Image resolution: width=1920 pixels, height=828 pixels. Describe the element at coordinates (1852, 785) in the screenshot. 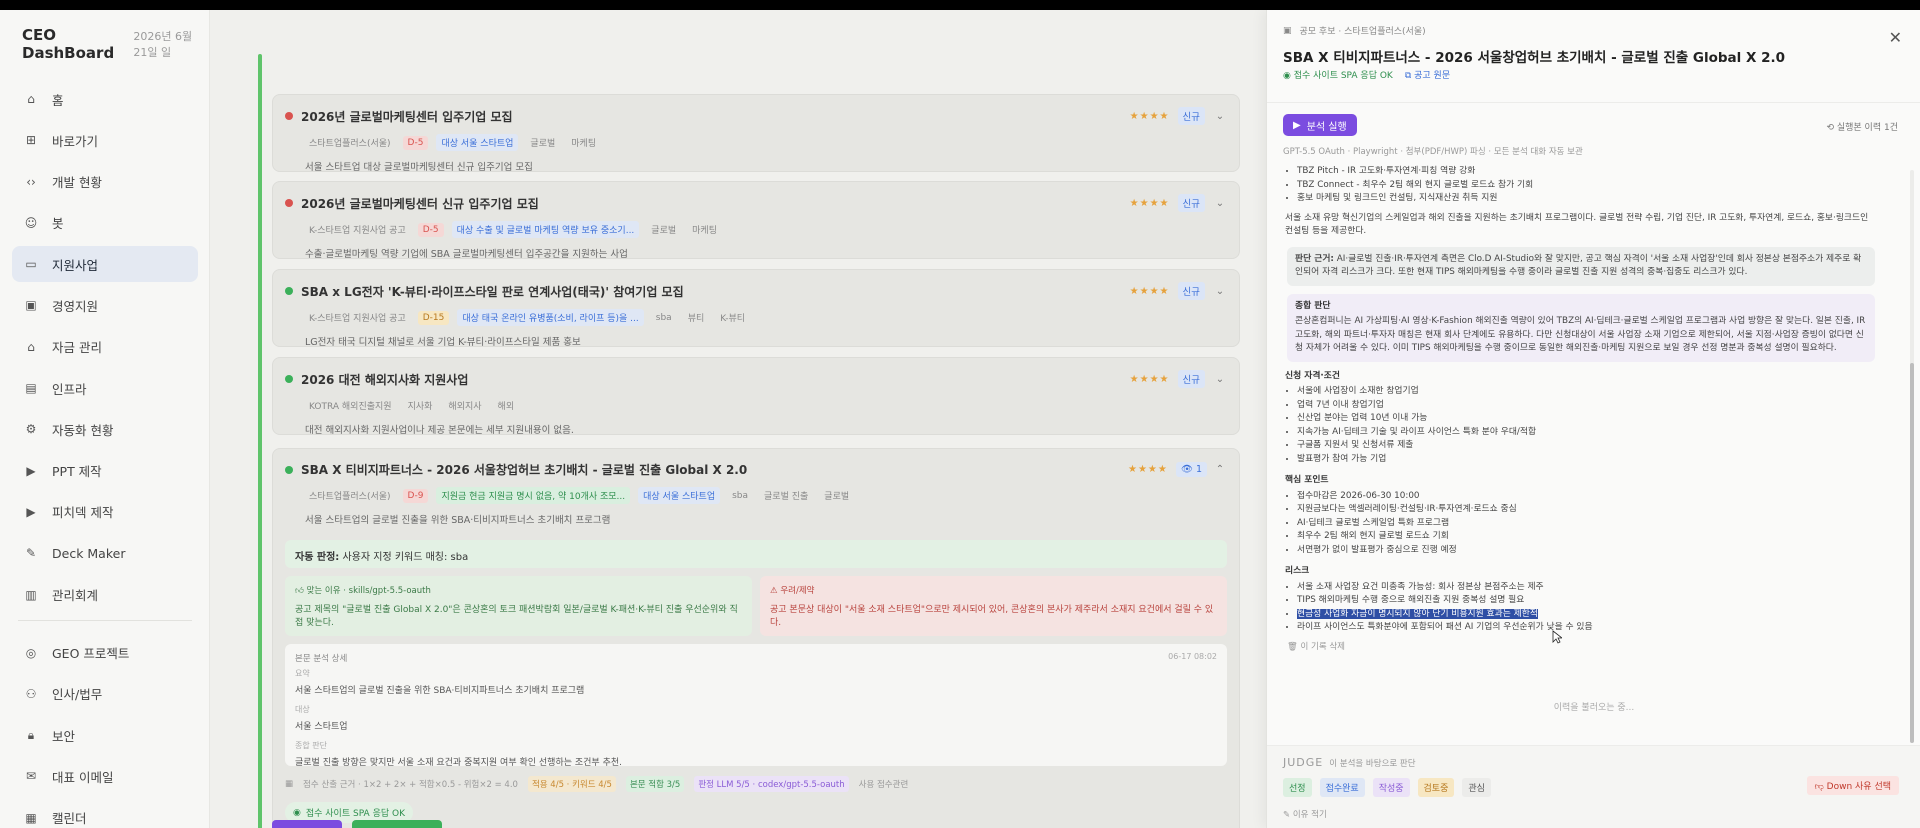

I see `down-reason-button: 👎︎ Down 사유 선택` at that location.